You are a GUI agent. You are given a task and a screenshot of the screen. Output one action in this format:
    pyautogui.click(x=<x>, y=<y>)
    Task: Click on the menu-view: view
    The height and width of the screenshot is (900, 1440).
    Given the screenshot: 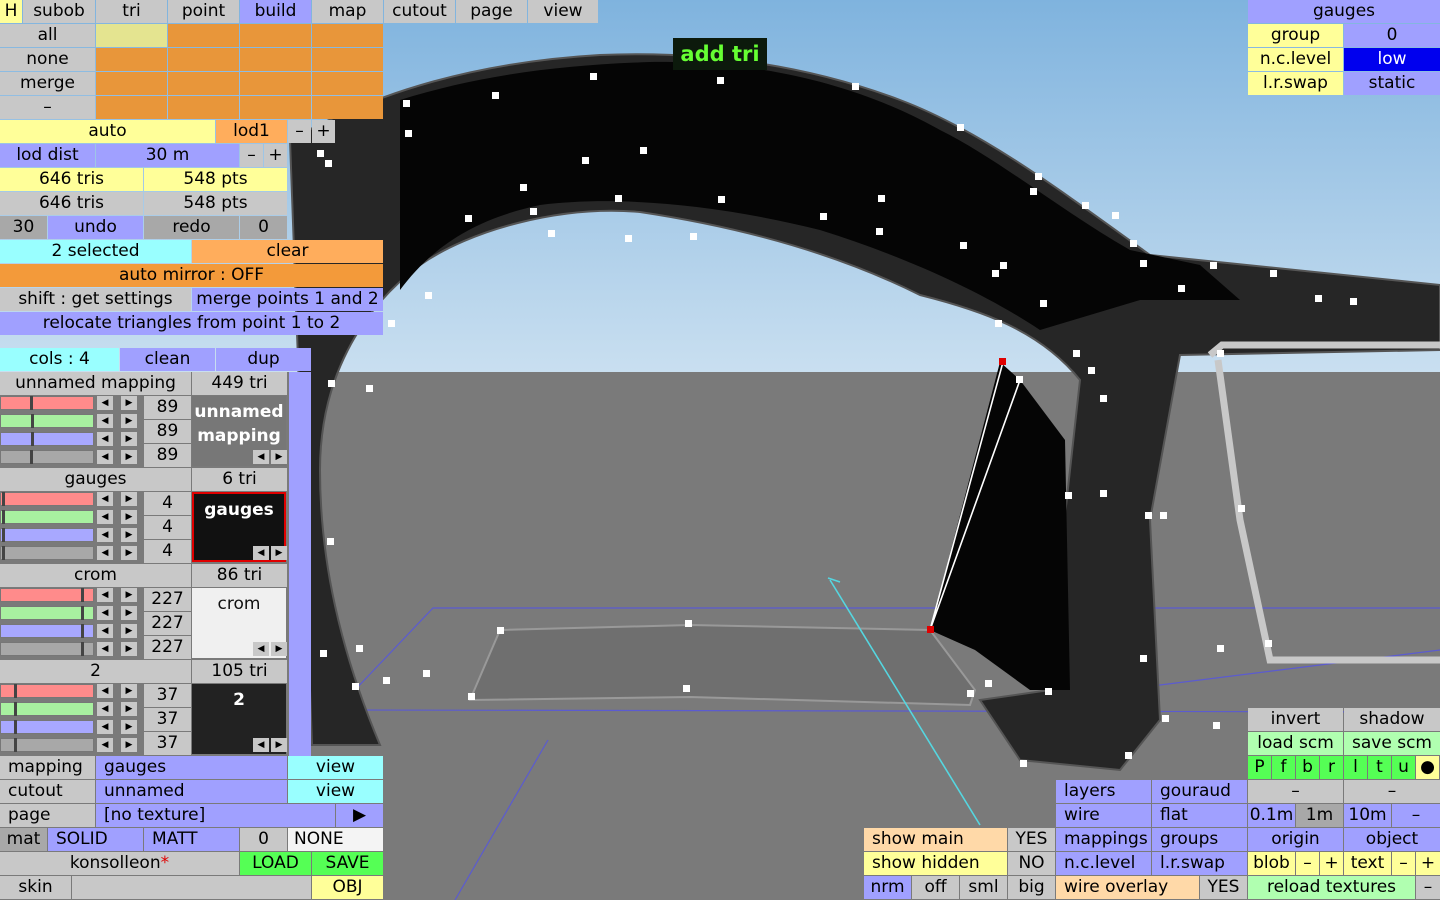 What is the action you would take?
    pyautogui.click(x=563, y=11)
    